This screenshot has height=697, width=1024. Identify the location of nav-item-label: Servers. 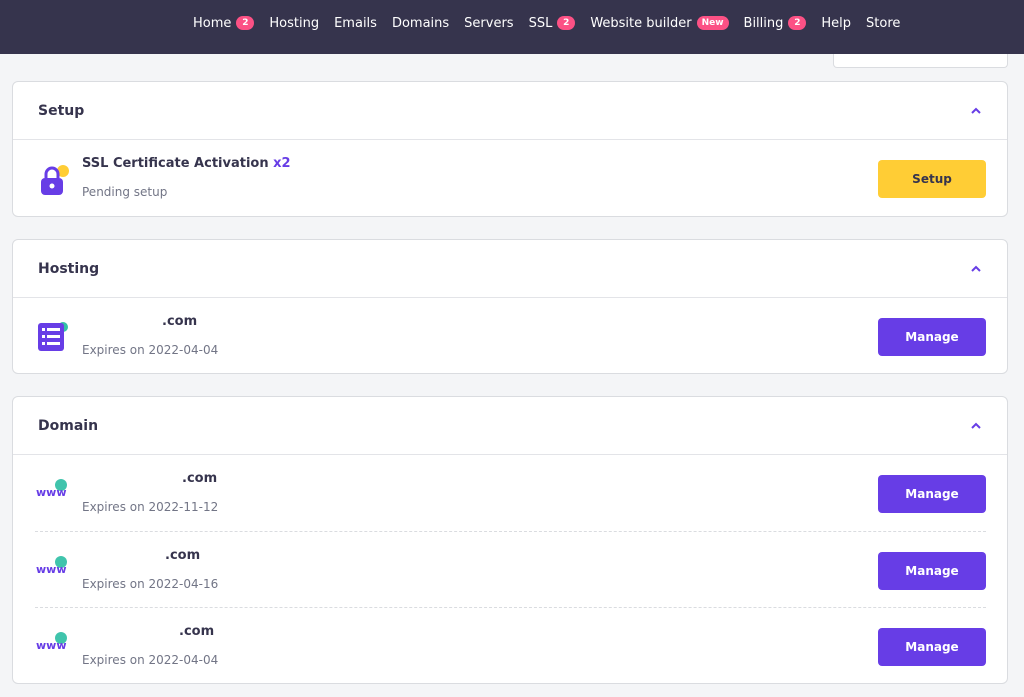
(489, 23).